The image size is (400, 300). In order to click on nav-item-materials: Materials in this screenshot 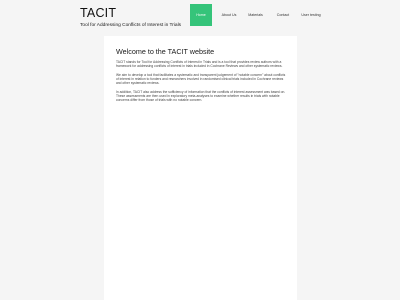, I will do `click(255, 15)`.